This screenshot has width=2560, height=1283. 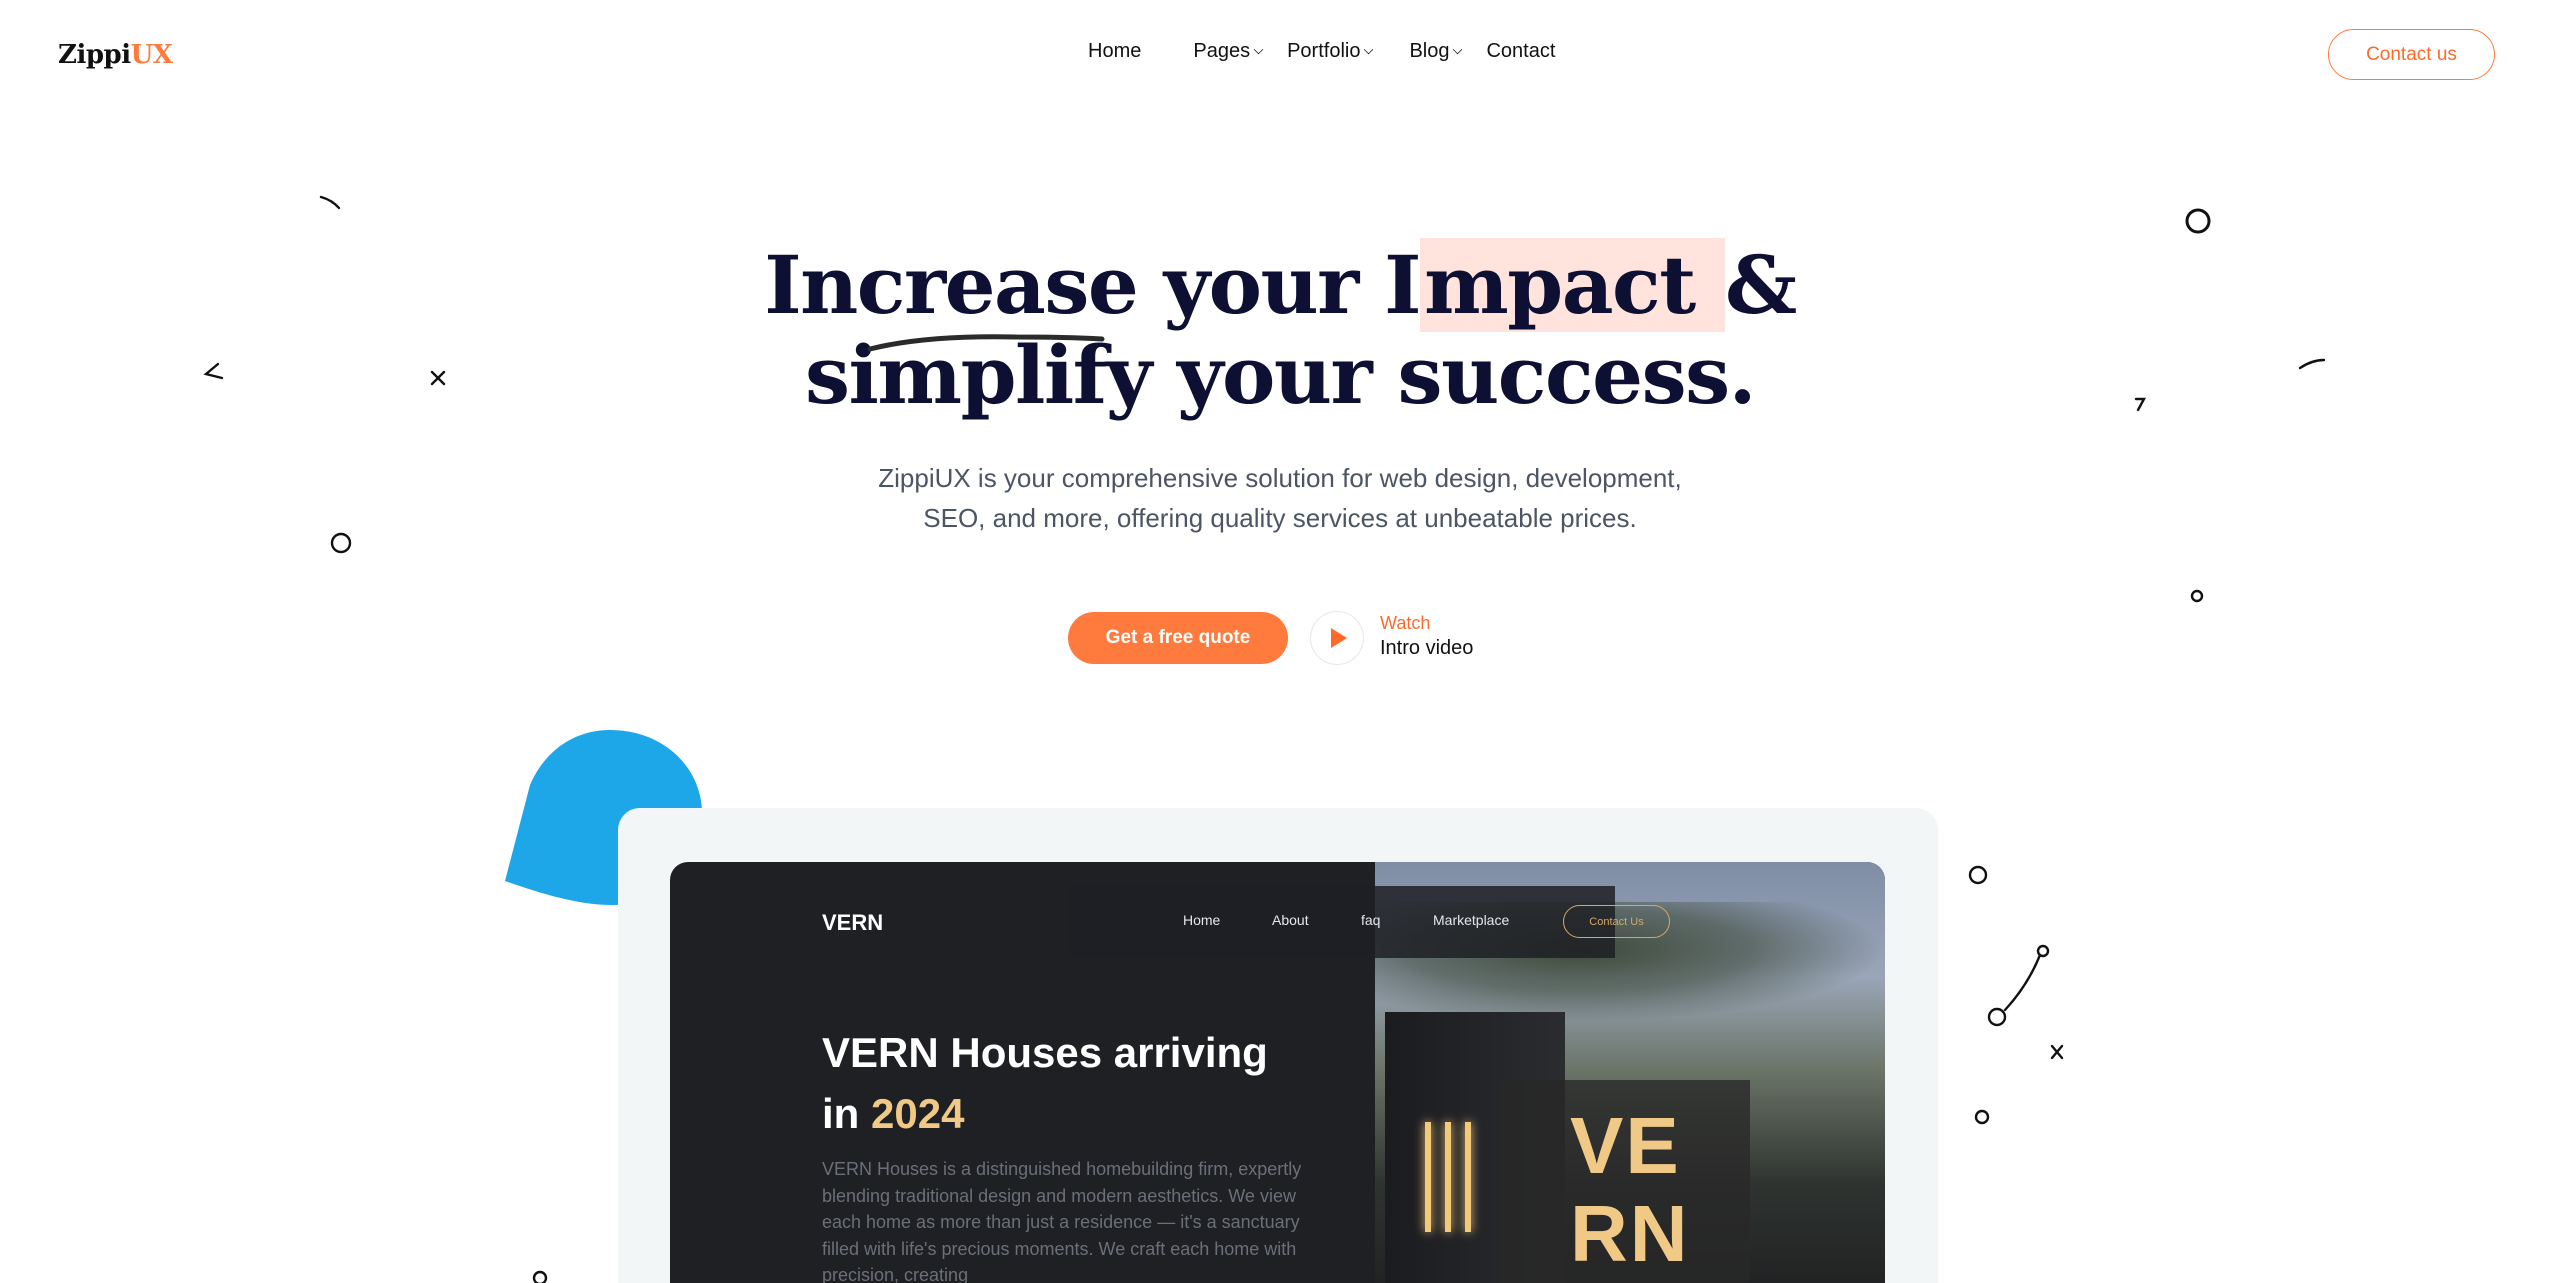 What do you see at coordinates (1573, 285) in the screenshot?
I see `hero-title-highlight: mpact` at bounding box center [1573, 285].